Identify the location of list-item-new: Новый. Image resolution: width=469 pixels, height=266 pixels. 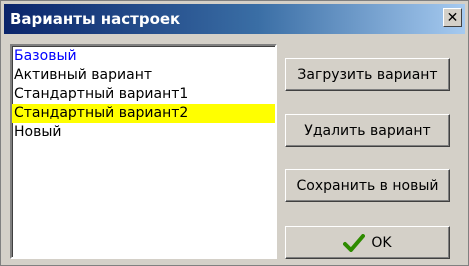
(143, 132).